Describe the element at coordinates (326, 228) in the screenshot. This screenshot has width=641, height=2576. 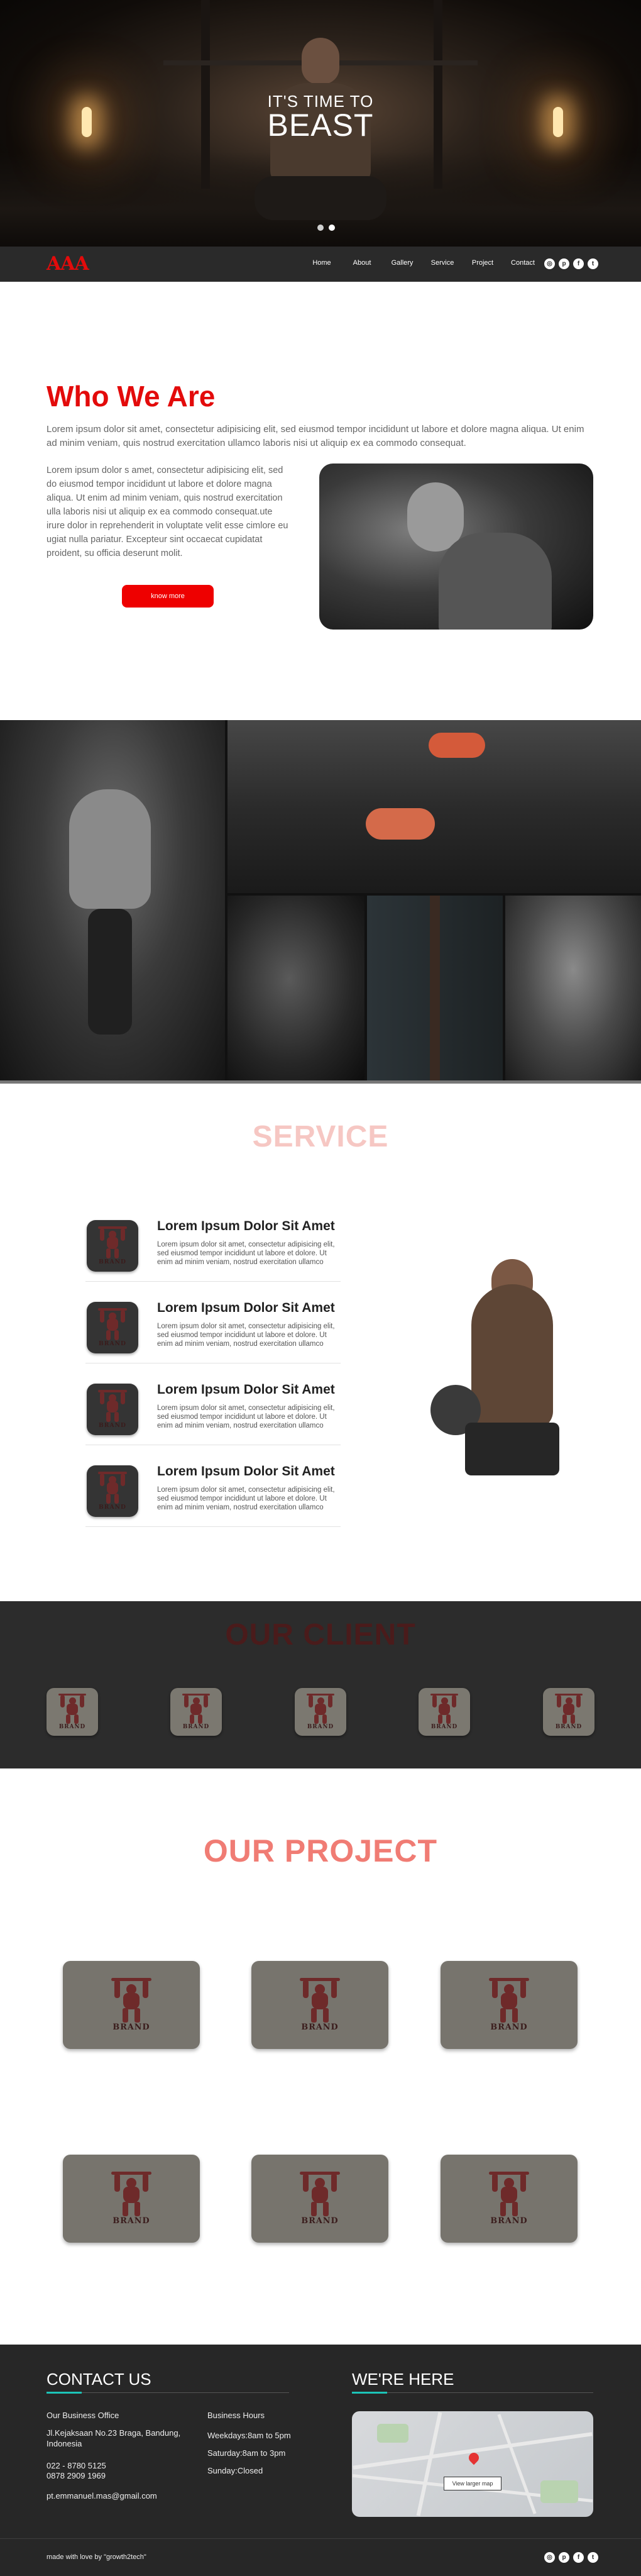
I see `carousel-dots` at that location.